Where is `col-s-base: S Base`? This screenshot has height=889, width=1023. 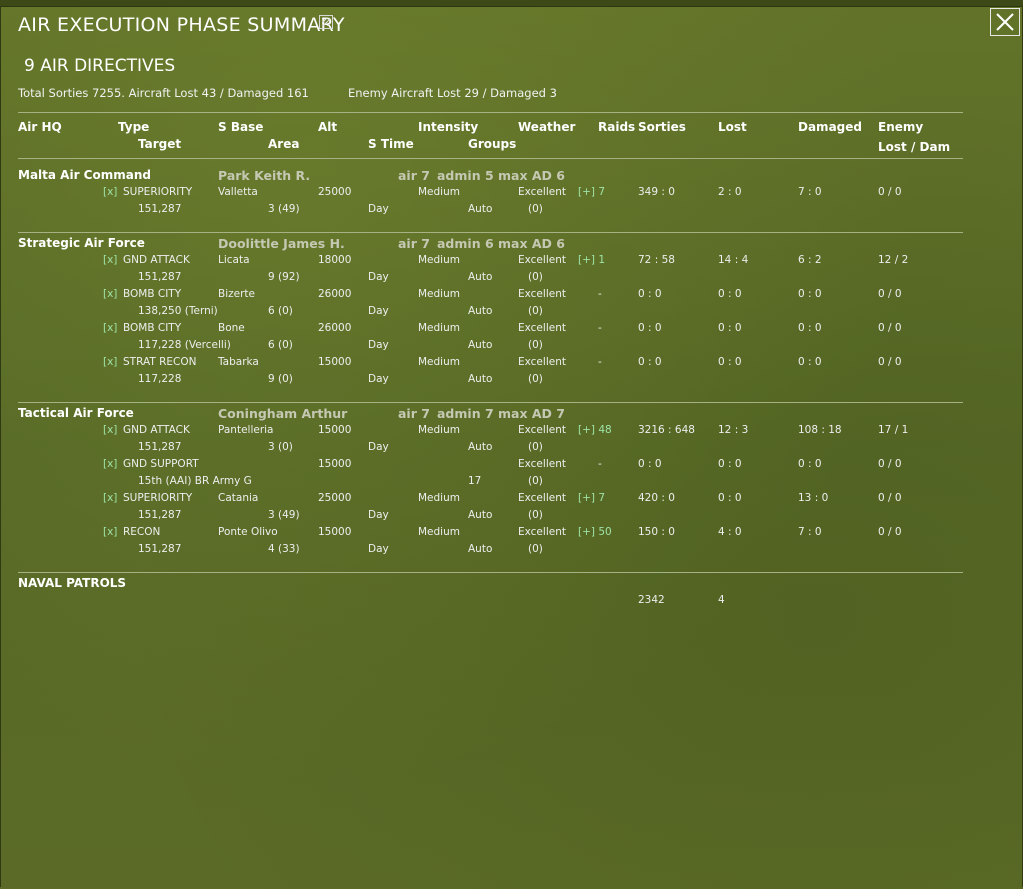
col-s-base: S Base is located at coordinates (241, 127).